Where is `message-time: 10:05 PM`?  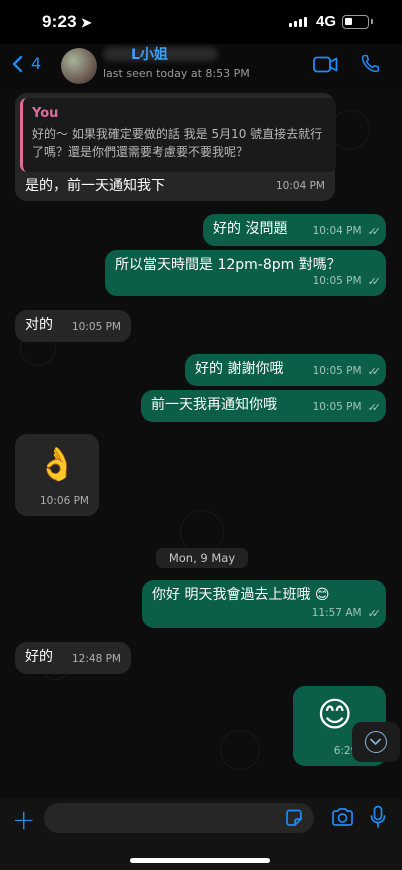
message-time: 10:05 PM is located at coordinates (96, 327).